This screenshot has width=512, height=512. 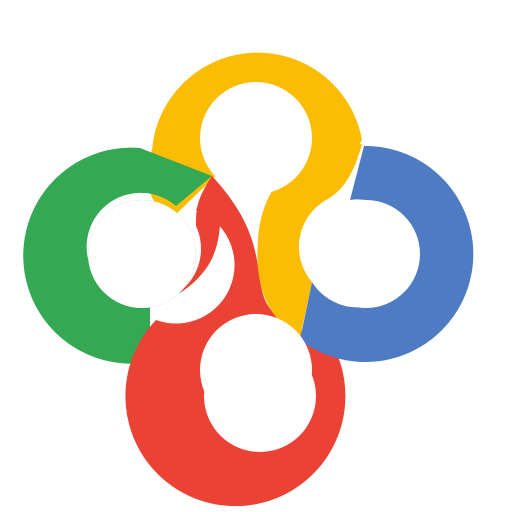 What do you see at coordinates (256, 138) in the screenshot?
I see `yellow-ring-hole` at bounding box center [256, 138].